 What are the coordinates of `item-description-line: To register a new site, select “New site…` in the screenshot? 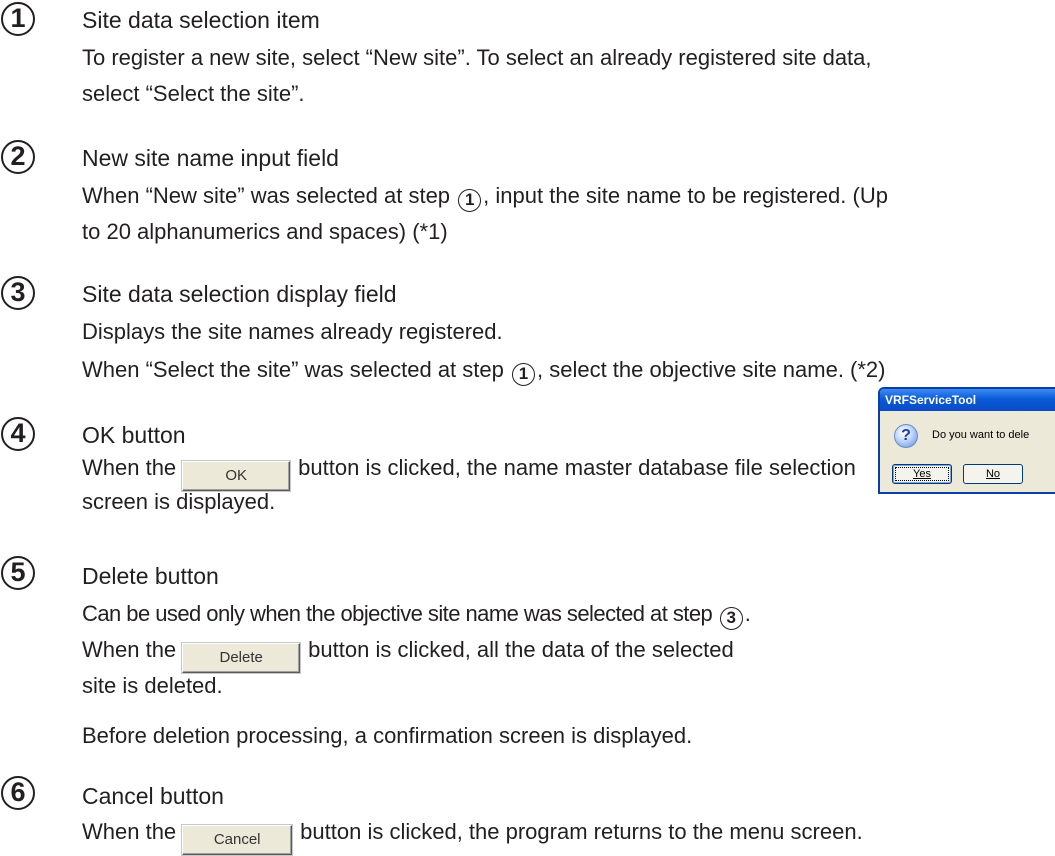 It's located at (477, 57).